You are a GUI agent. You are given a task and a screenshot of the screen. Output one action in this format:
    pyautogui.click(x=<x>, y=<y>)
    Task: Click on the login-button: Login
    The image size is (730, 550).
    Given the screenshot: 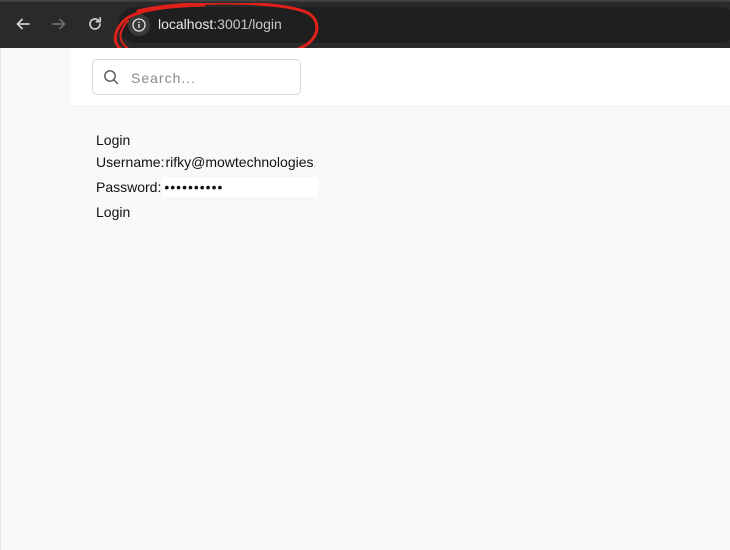 What is the action you would take?
    pyautogui.click(x=113, y=212)
    